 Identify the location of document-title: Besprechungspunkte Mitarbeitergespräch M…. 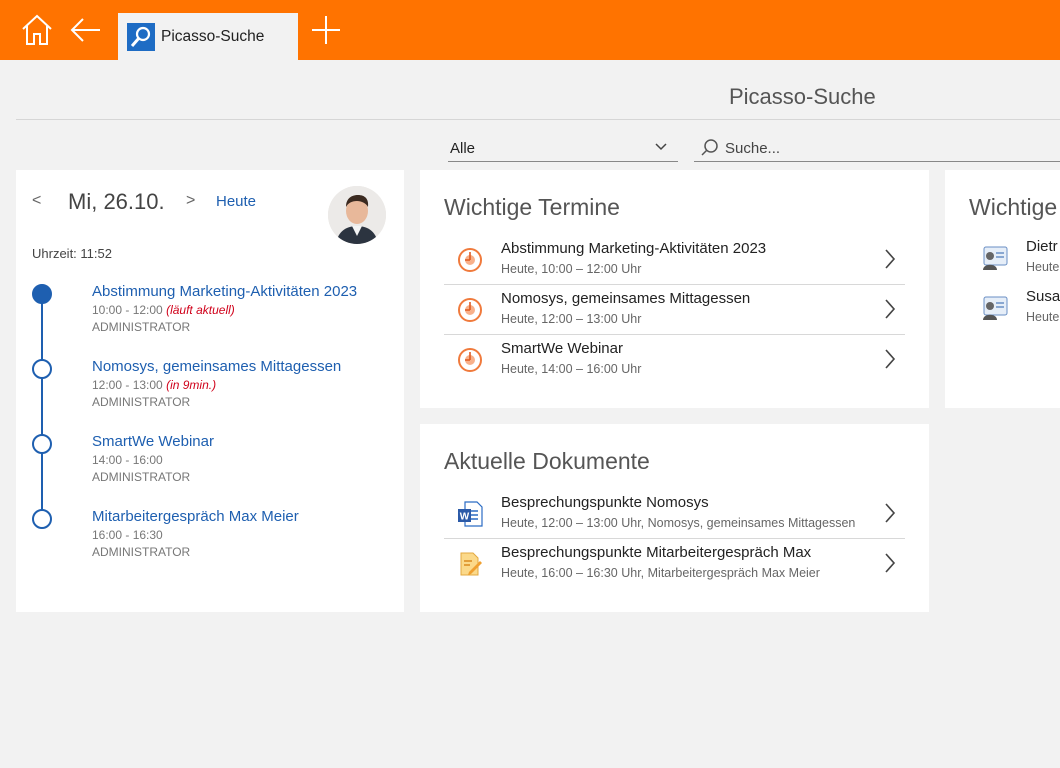
(656, 552).